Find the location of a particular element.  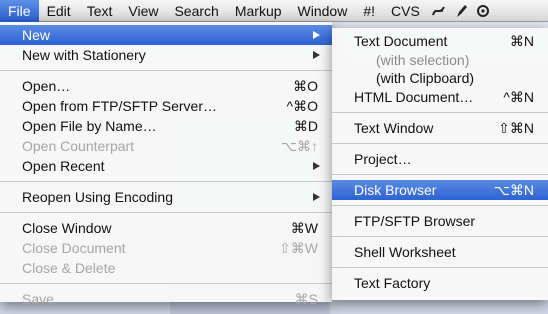

shortcut-label: ⌘D is located at coordinates (305, 126).